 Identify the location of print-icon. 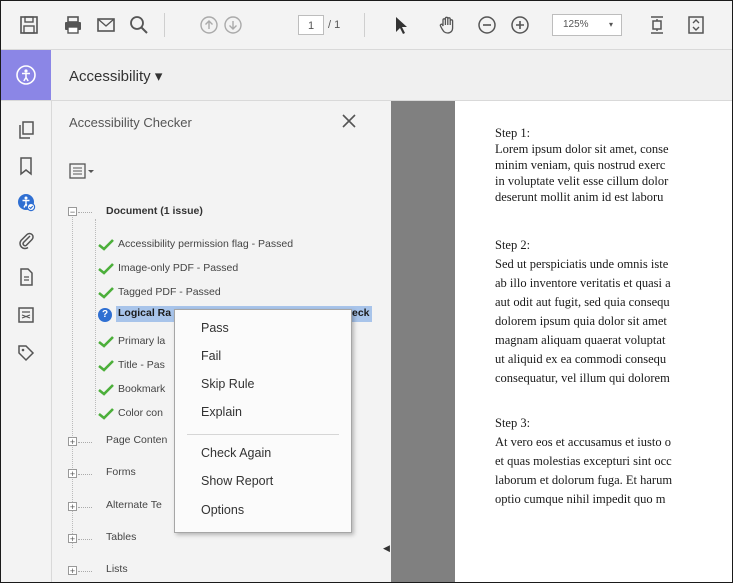
(73, 25).